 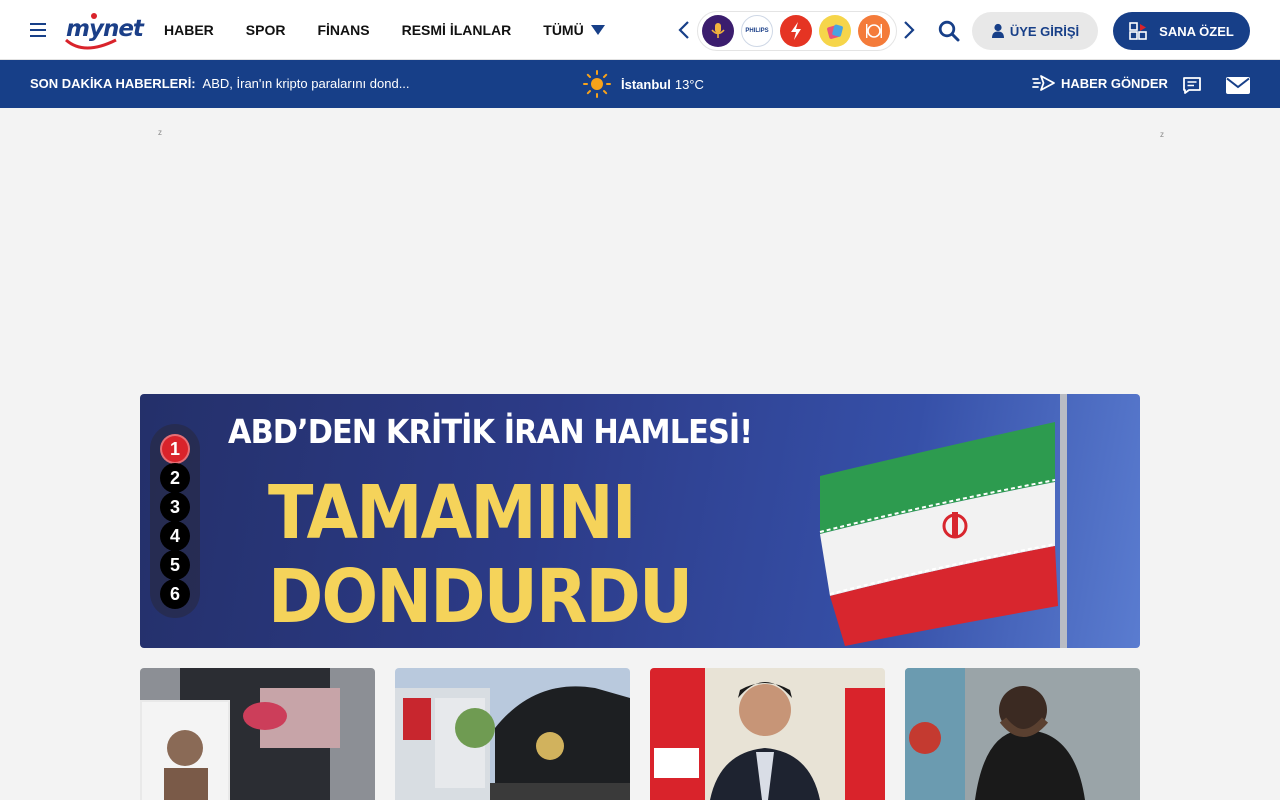 What do you see at coordinates (457, 30) in the screenshot?
I see `nav-resmi-ilanlar: RESMİ İLANLAR` at bounding box center [457, 30].